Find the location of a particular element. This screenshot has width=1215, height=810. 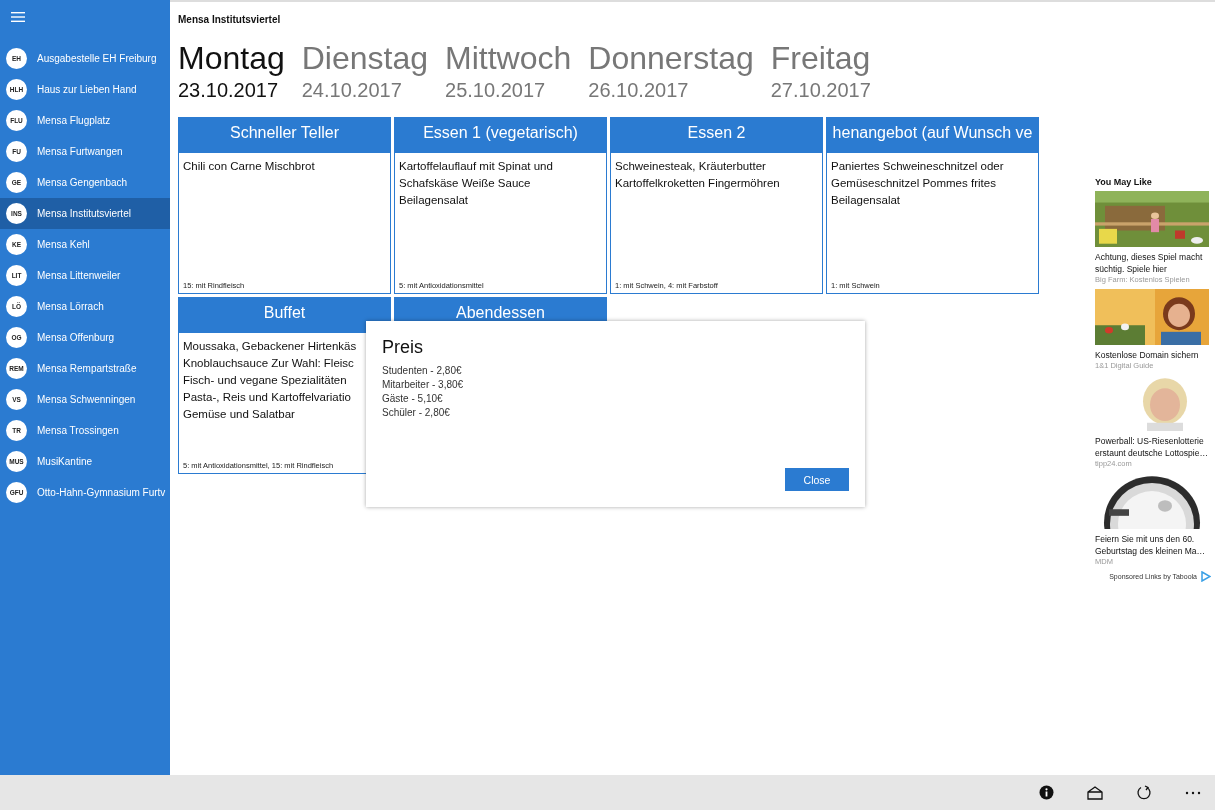

meal-title: Essen 2 is located at coordinates (716, 135).